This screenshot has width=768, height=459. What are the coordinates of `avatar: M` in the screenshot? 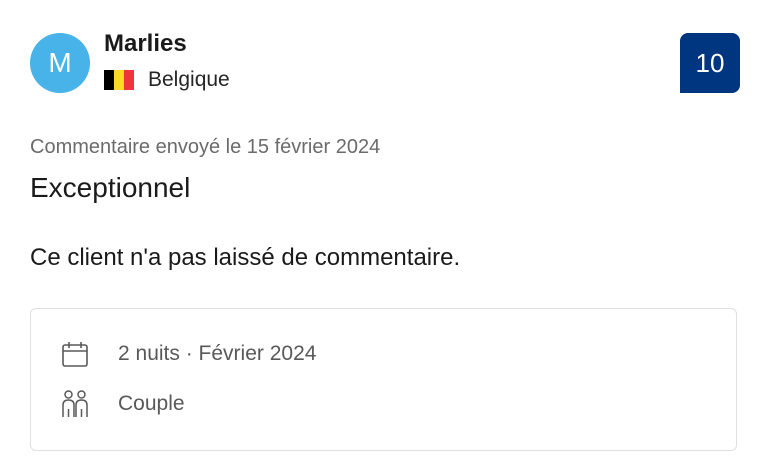 It's located at (60, 63).